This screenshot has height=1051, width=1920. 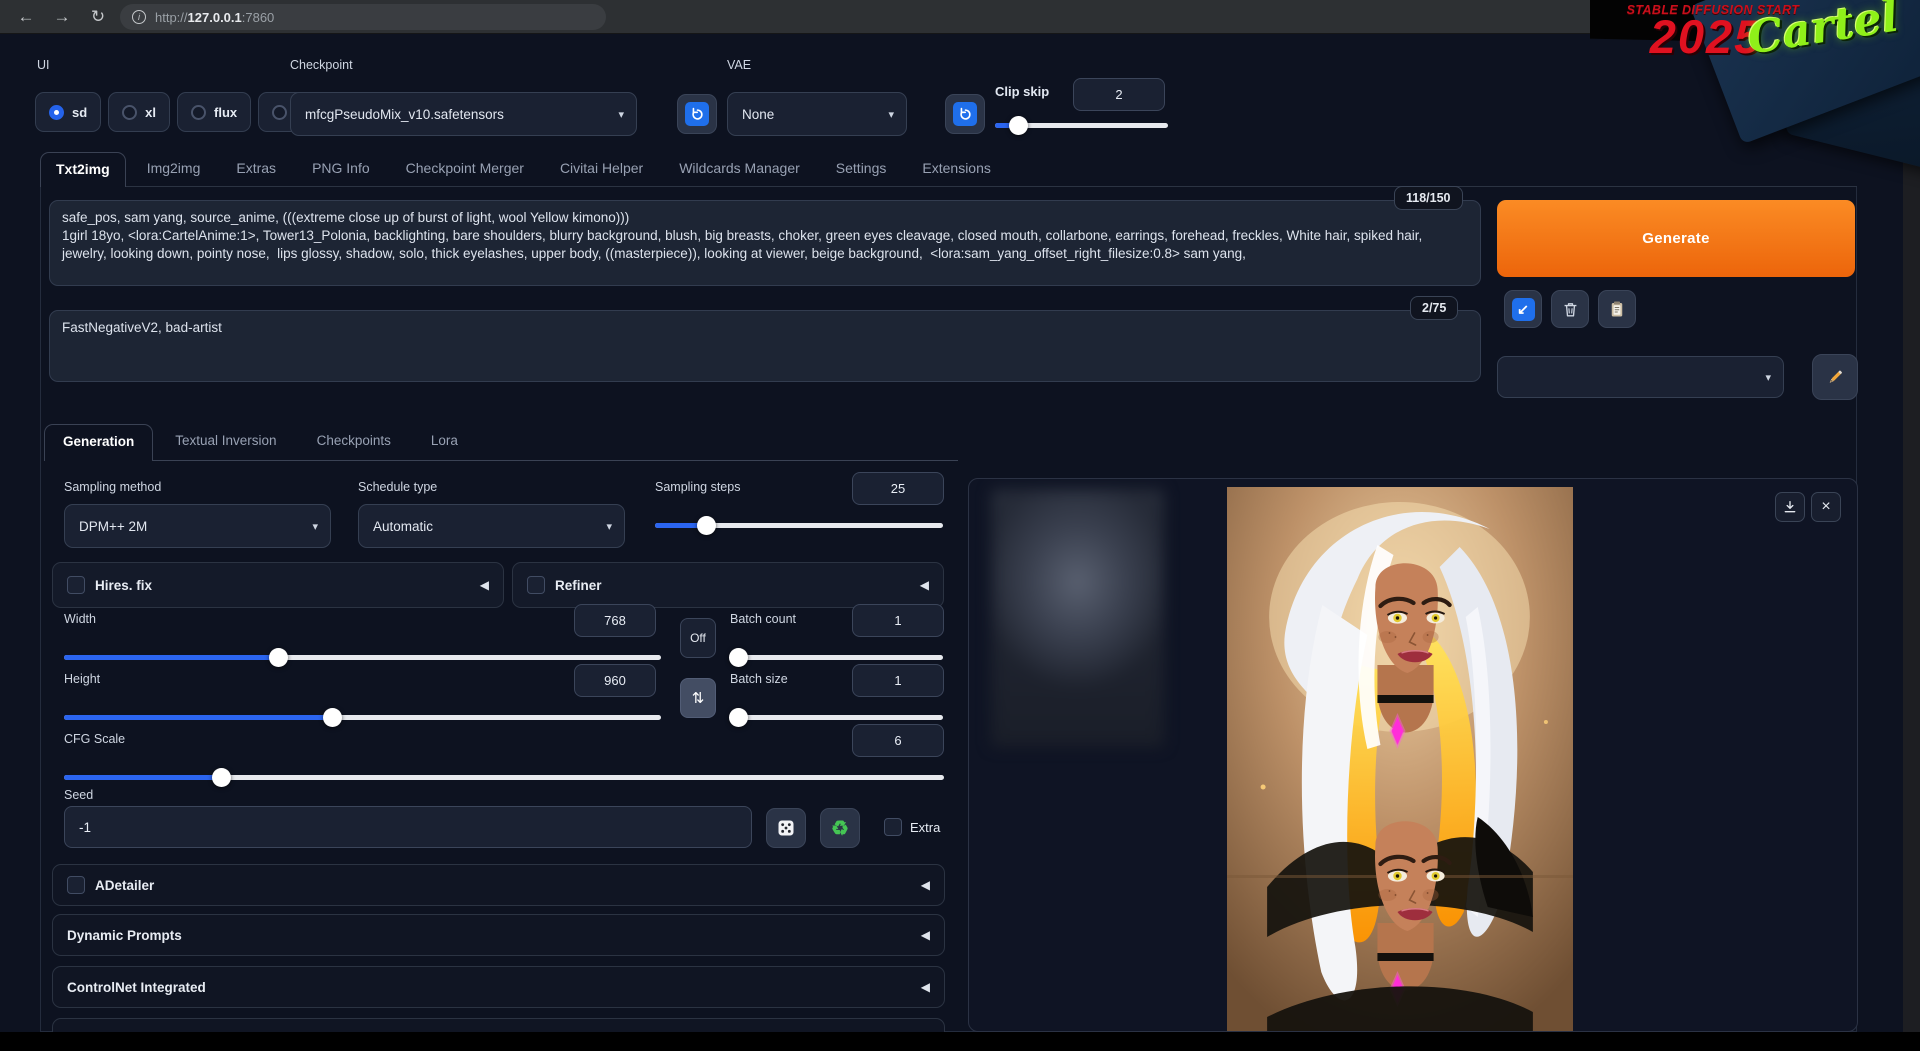 I want to click on subtab-lora: Lora, so click(x=444, y=442).